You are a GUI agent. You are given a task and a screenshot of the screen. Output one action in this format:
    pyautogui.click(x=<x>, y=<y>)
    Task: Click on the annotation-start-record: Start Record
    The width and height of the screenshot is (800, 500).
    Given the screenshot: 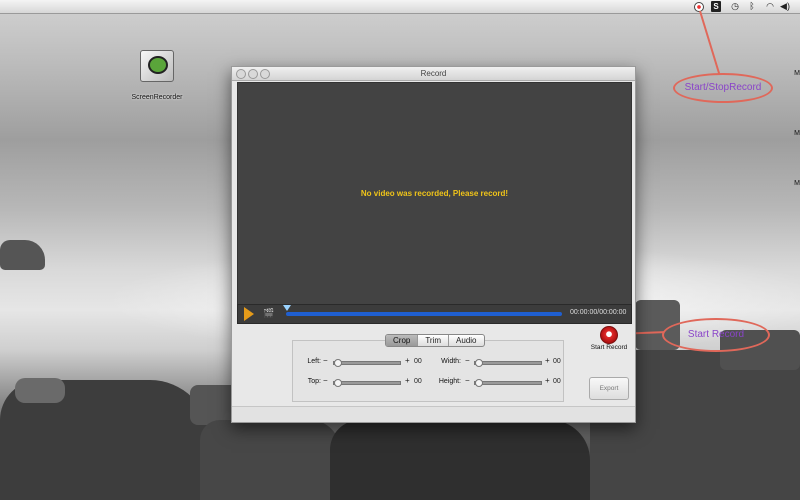 What is the action you would take?
    pyautogui.click(x=716, y=335)
    